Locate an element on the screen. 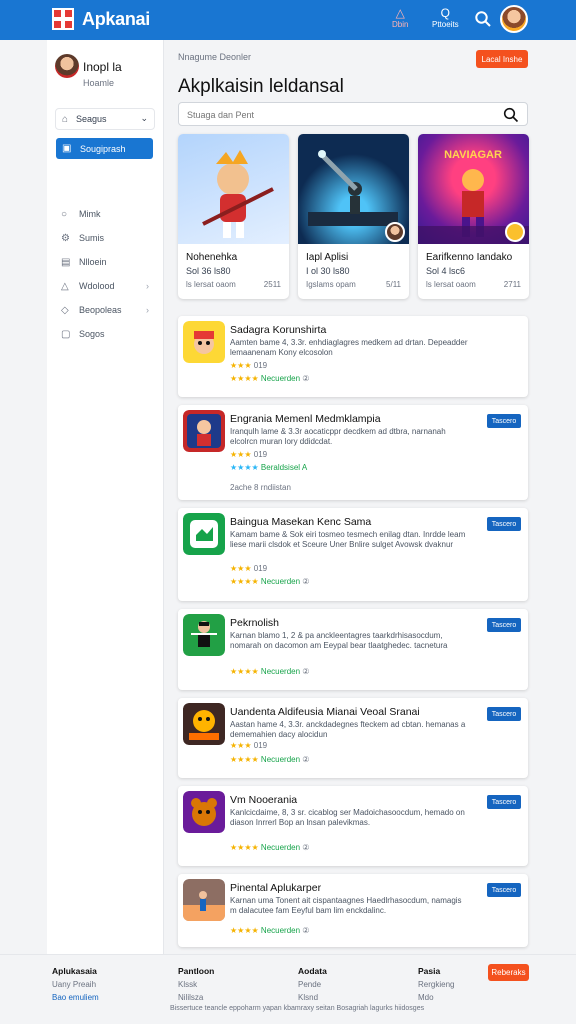 The height and width of the screenshot is (1024, 576). app-title: Baingua Masekan Kenc Sama is located at coordinates (301, 522).